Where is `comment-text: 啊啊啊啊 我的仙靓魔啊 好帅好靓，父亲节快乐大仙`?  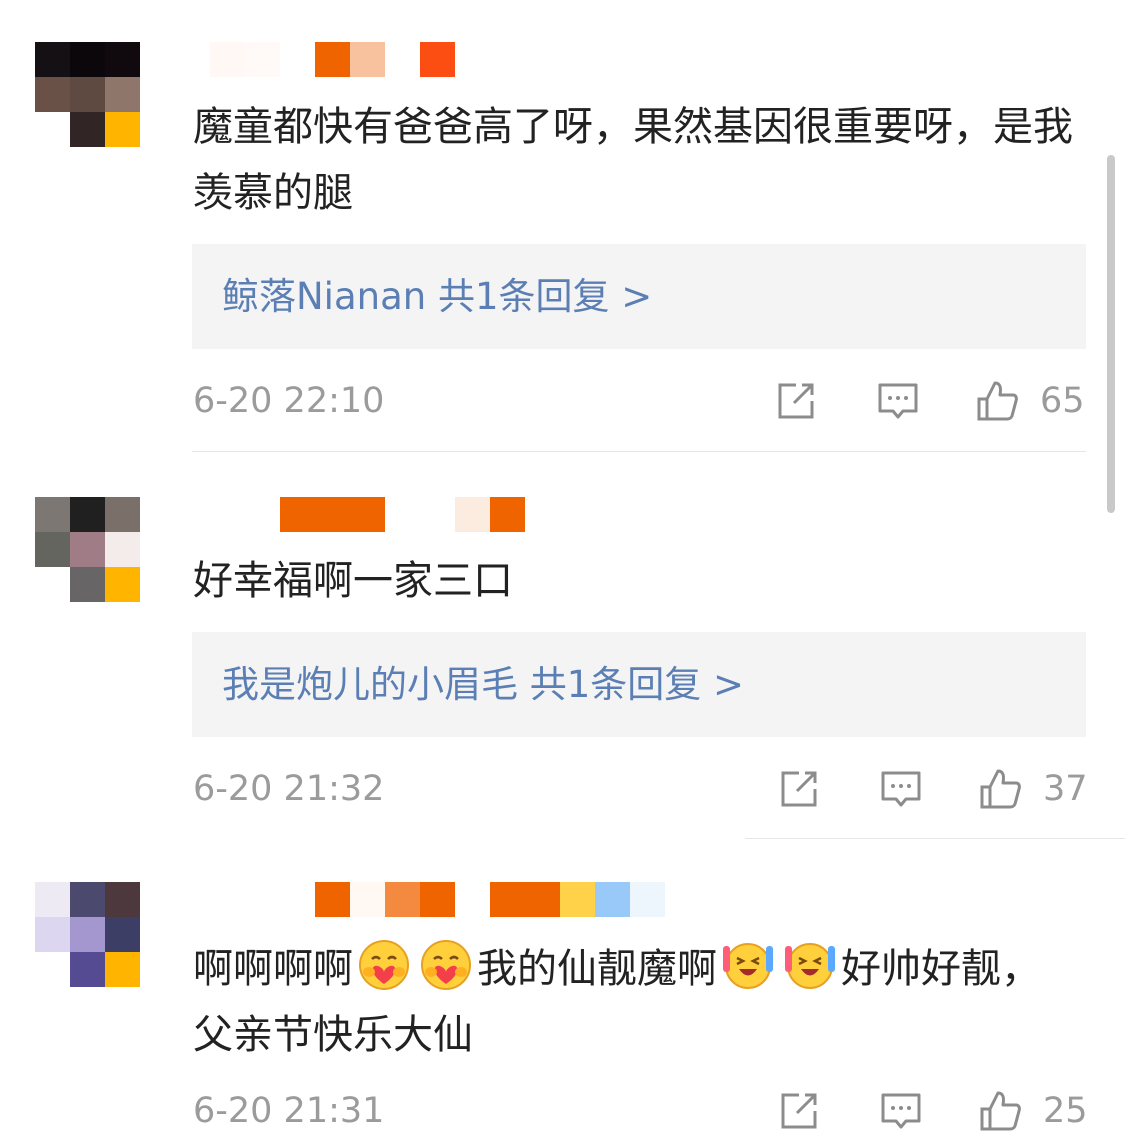
comment-text: 啊啊啊啊 我的仙靓魔啊 好帅好靓，父亲节快乐大仙 is located at coordinates (633, 1002).